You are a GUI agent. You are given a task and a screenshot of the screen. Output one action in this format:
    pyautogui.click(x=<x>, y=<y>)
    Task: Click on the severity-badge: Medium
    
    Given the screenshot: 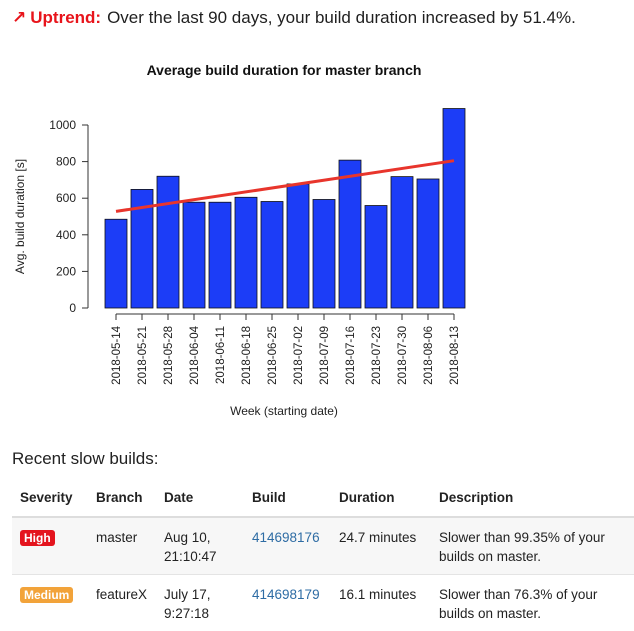 What is the action you would take?
    pyautogui.click(x=46, y=595)
    